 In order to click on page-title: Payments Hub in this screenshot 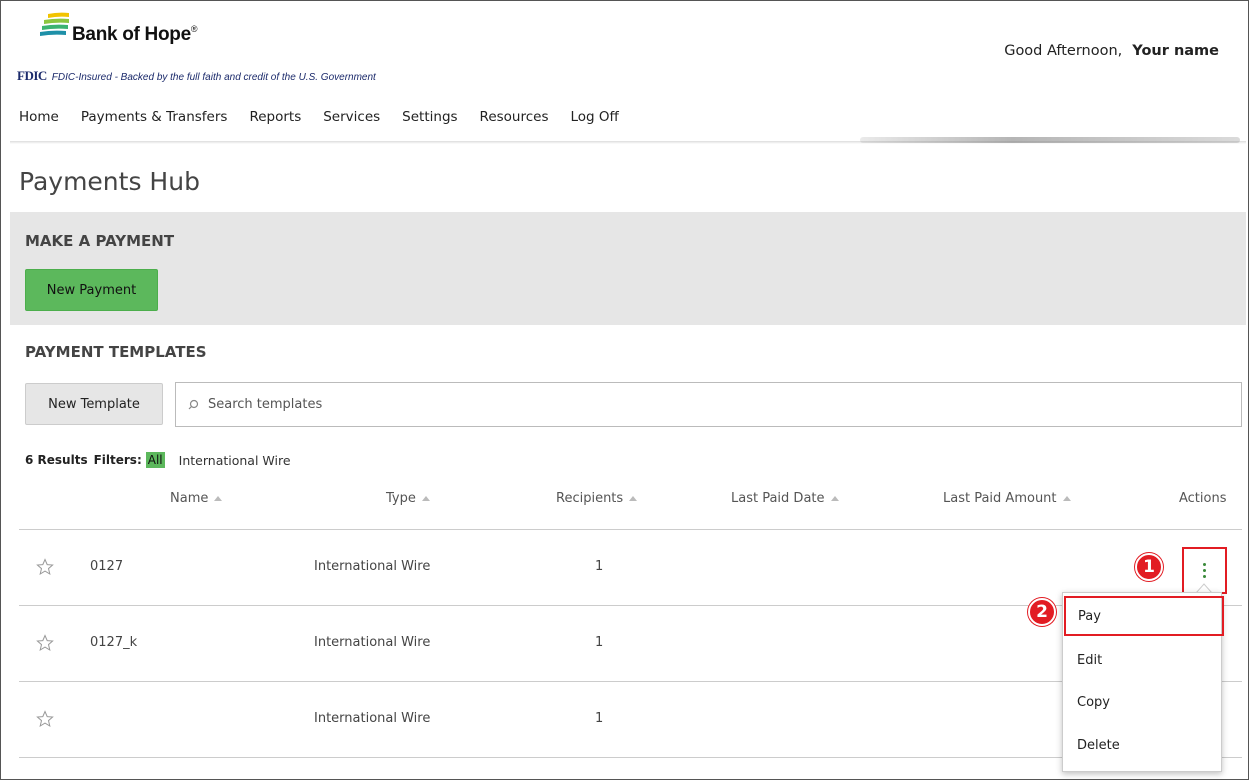, I will do `click(109, 181)`.